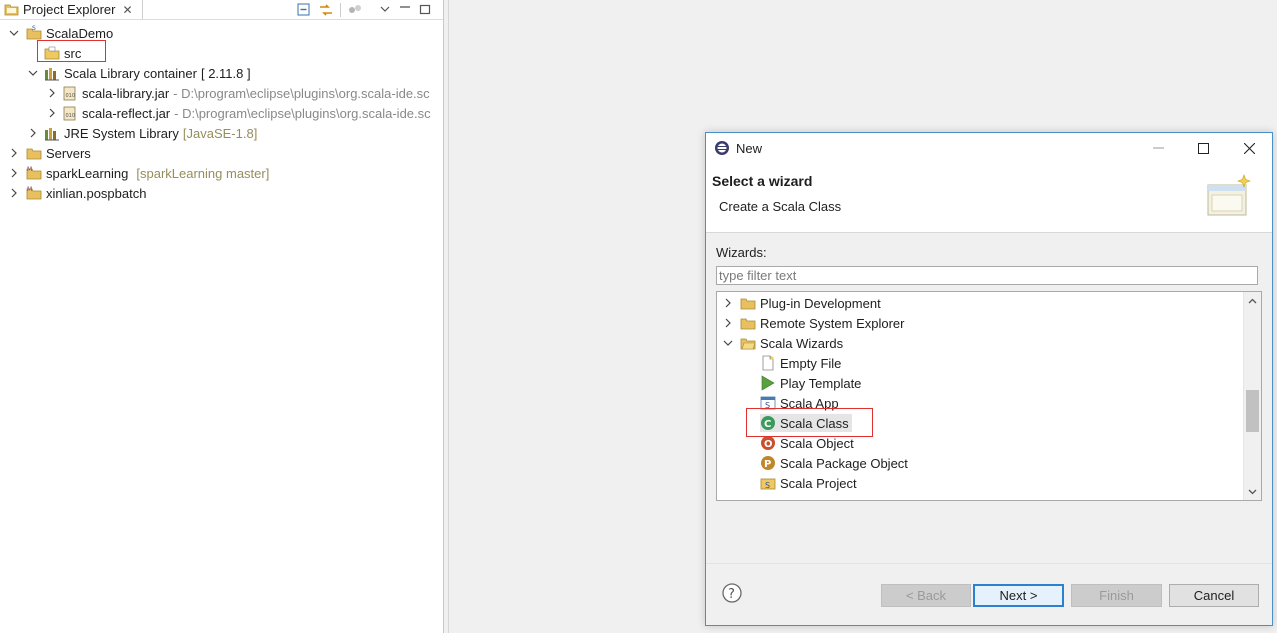  What do you see at coordinates (768, 383) in the screenshot?
I see `play-icon` at bounding box center [768, 383].